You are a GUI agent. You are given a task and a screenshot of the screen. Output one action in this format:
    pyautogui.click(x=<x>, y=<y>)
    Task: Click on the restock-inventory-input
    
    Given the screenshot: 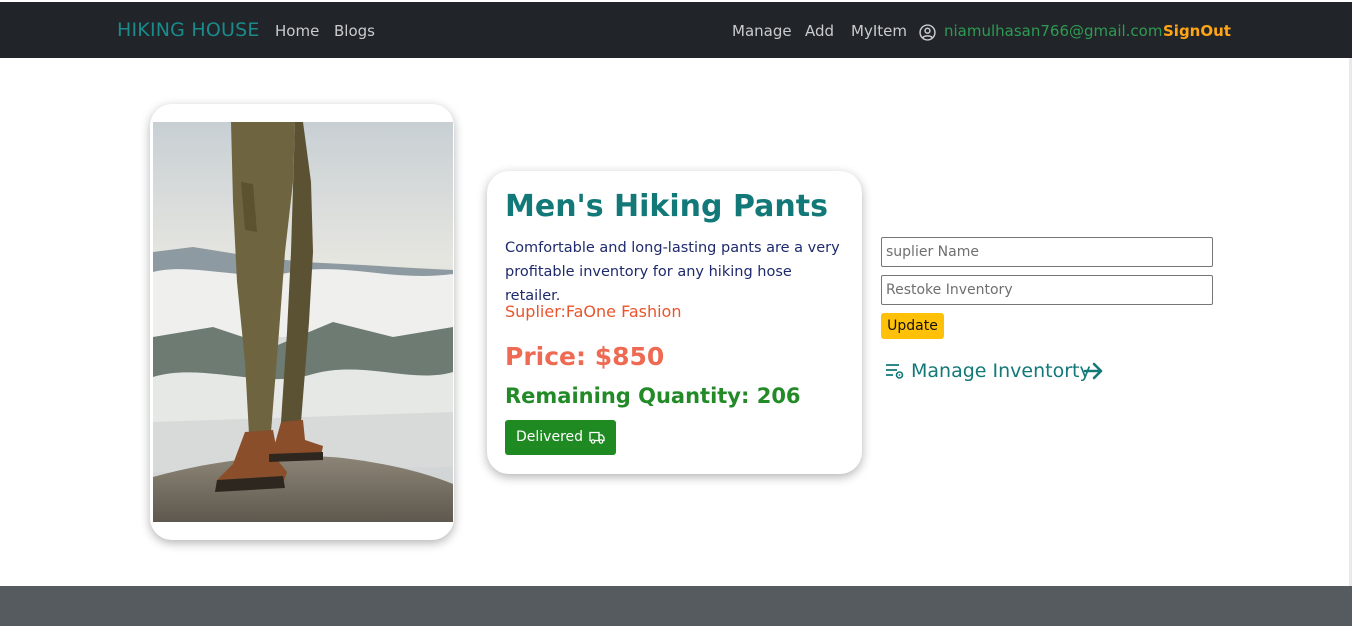 What is the action you would take?
    pyautogui.click(x=1047, y=290)
    